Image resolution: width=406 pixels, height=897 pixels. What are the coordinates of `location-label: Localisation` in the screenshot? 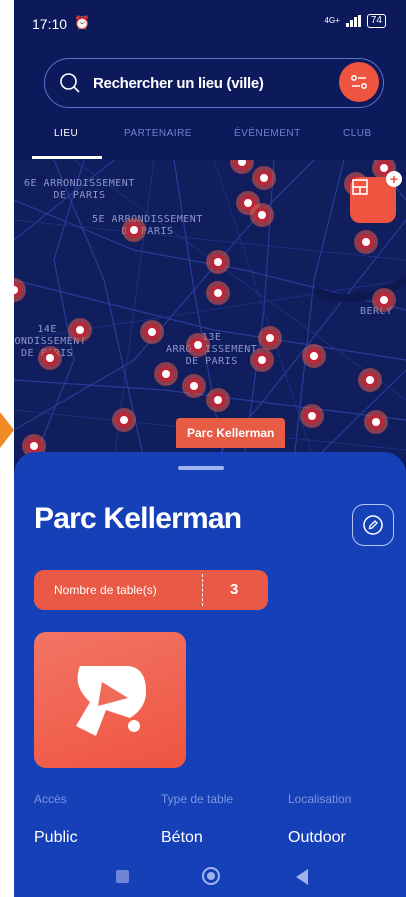 It's located at (320, 799).